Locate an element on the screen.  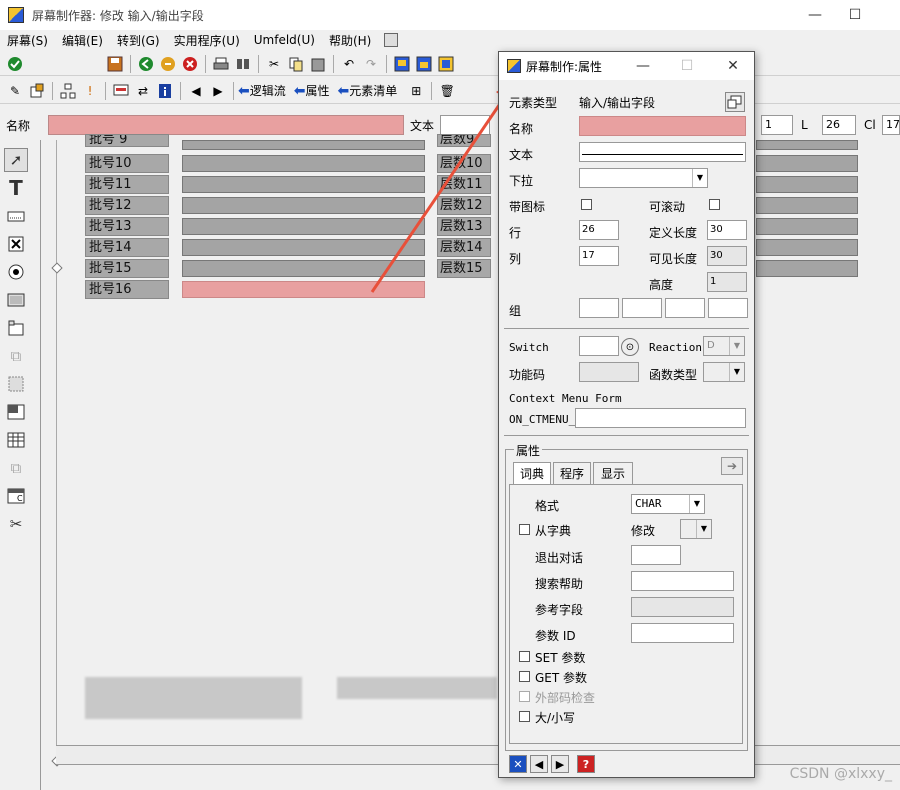
foreign-key-checkbox is located at coordinates (524, 696).